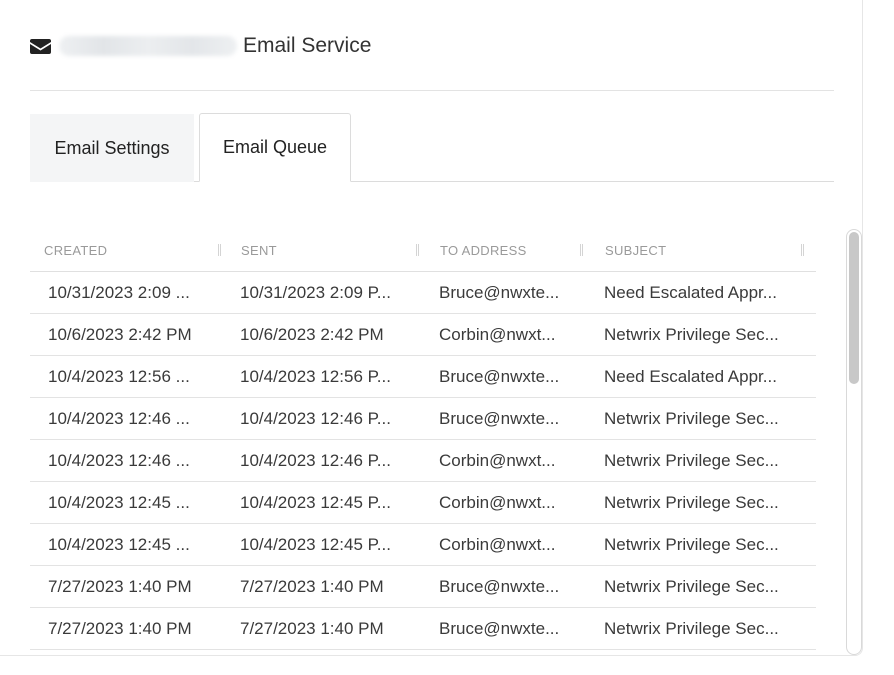 The width and height of the screenshot is (894, 675). What do you see at coordinates (275, 147) in the screenshot?
I see `tab-email-queue: Email Queue` at bounding box center [275, 147].